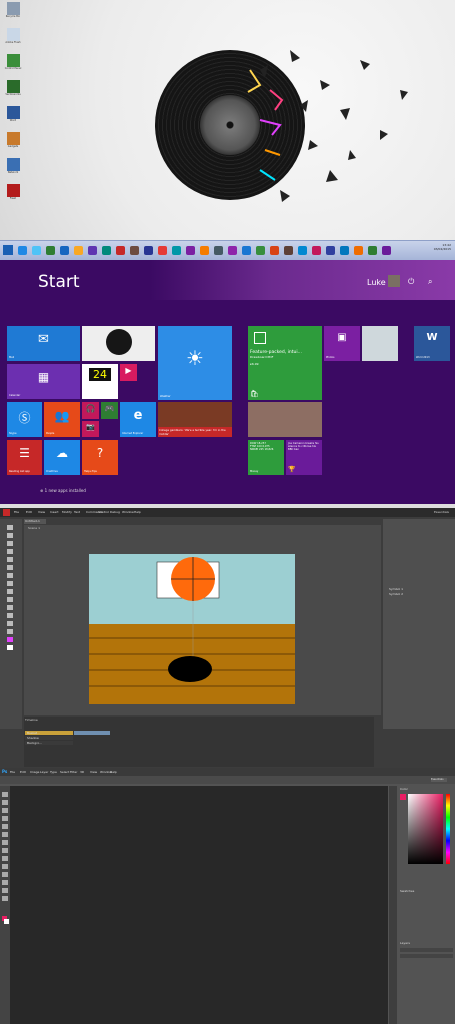  Describe the element at coordinates (31, 720) in the screenshot. I see `timeline-tab: Timeline` at that location.